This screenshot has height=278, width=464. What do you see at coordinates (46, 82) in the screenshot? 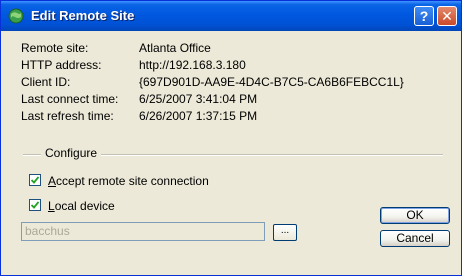
I see `info-label: Client ID:` at bounding box center [46, 82].